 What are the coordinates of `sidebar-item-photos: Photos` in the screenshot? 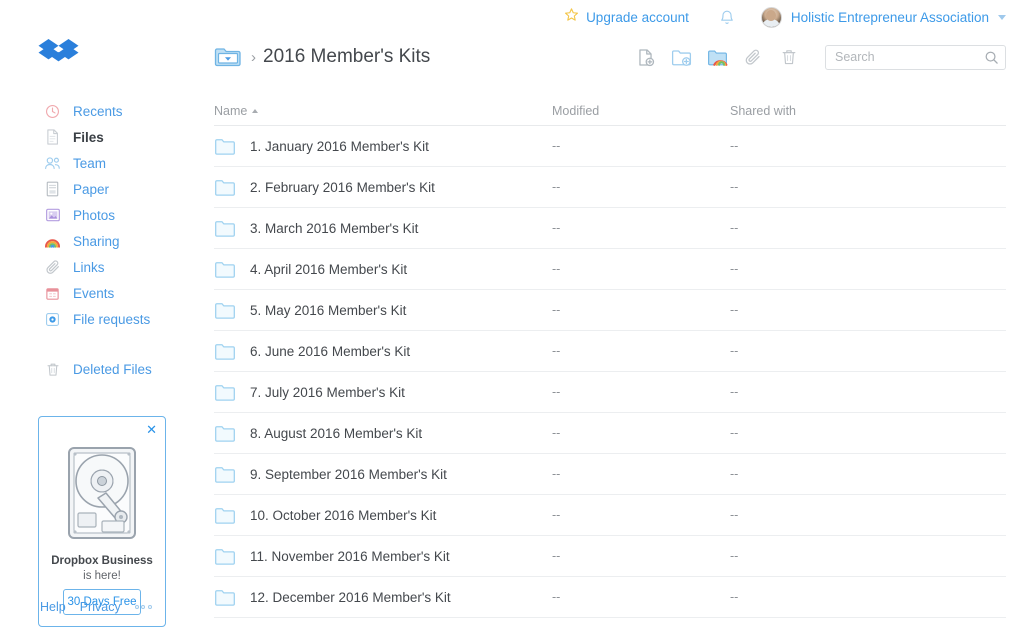 It's located at (102, 215).